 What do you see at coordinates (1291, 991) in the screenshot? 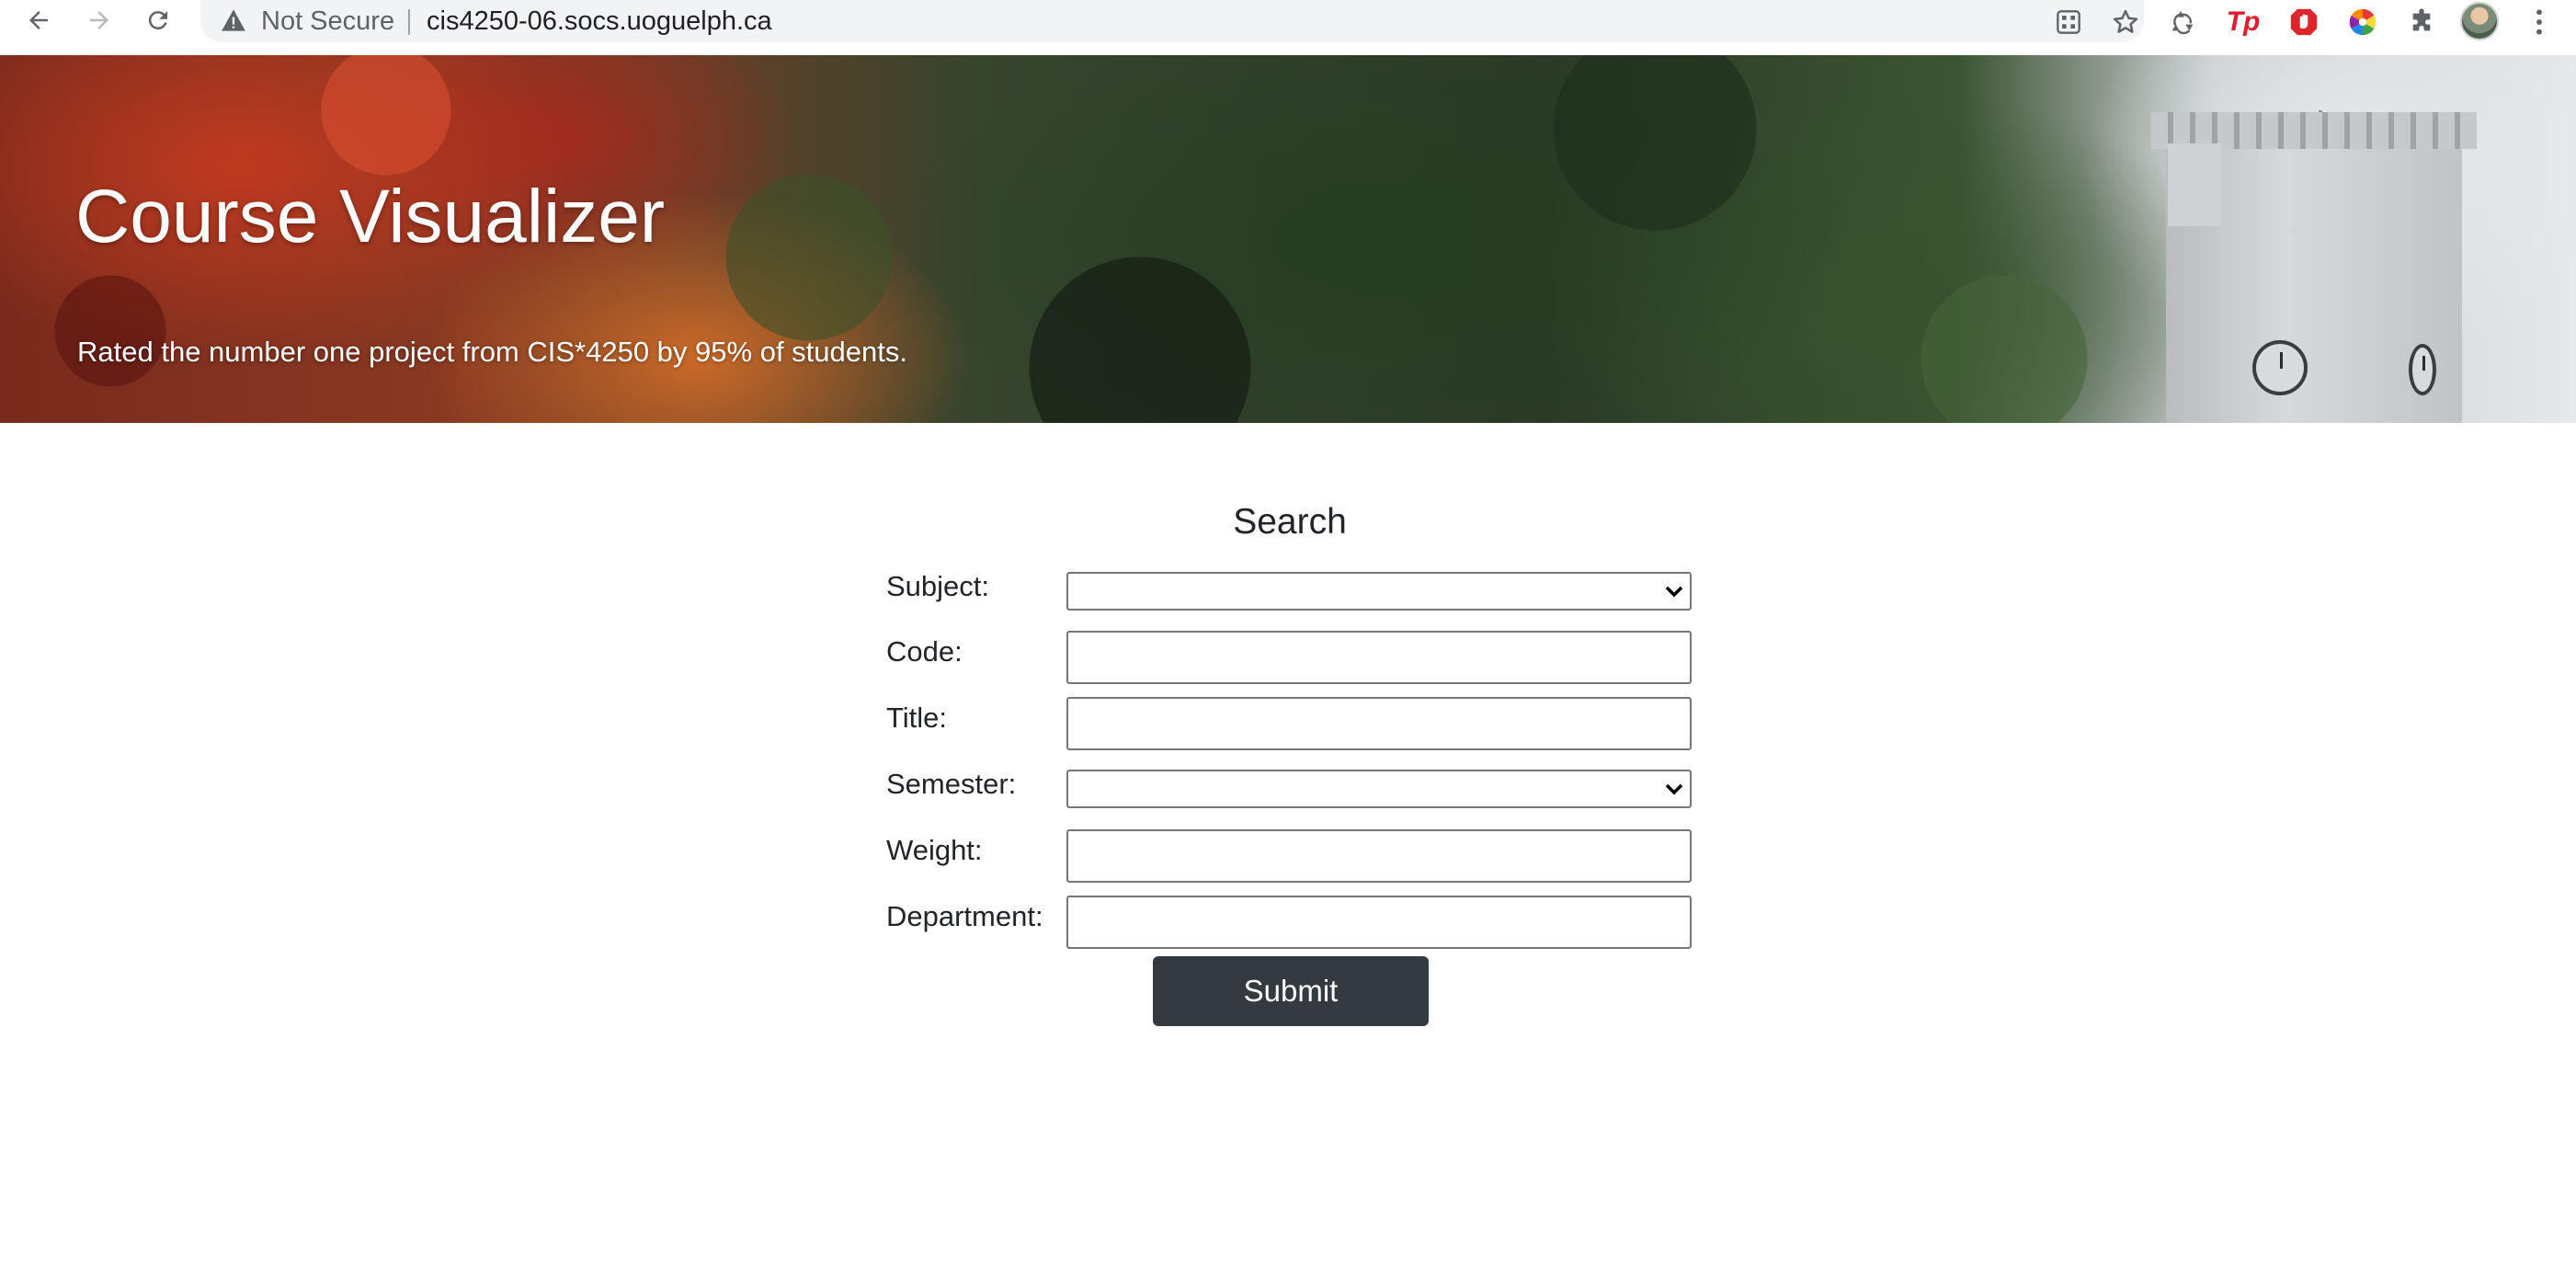
I see `submit-button: Submit` at bounding box center [1291, 991].